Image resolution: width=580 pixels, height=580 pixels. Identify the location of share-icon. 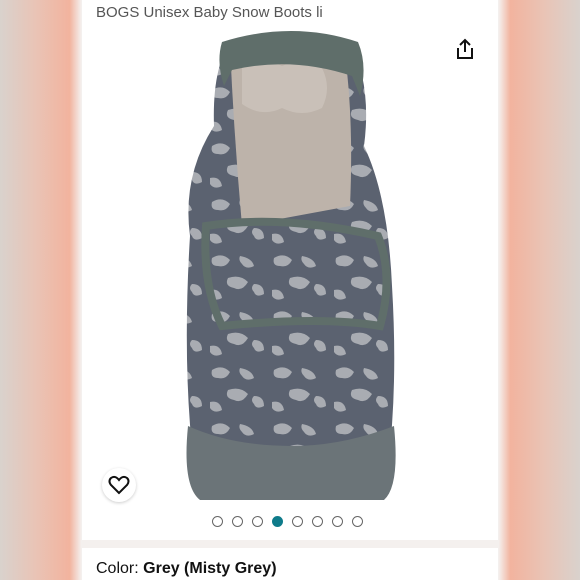
(465, 48).